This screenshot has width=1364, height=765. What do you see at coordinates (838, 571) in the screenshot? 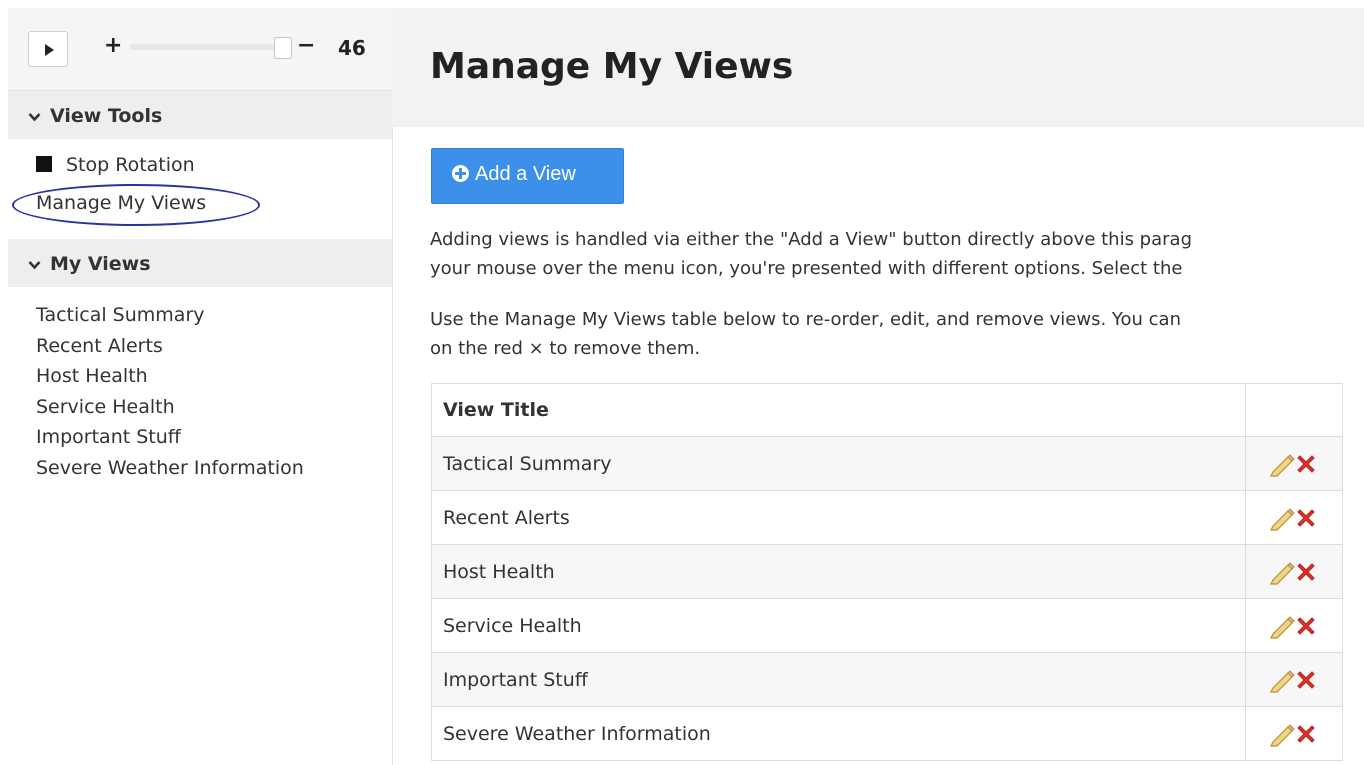
I see `view-title-cell: Host Health` at bounding box center [838, 571].